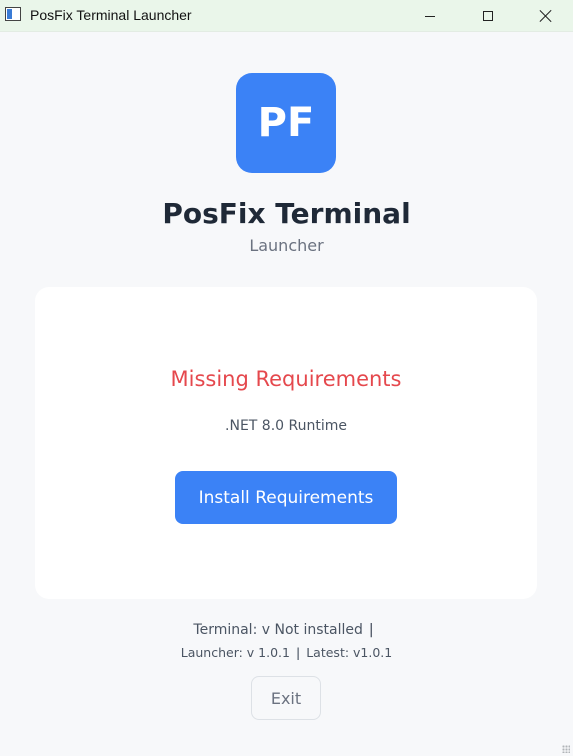  What do you see at coordinates (235, 652) in the screenshot?
I see `launcher-version: Launcher: v 1.0.1` at bounding box center [235, 652].